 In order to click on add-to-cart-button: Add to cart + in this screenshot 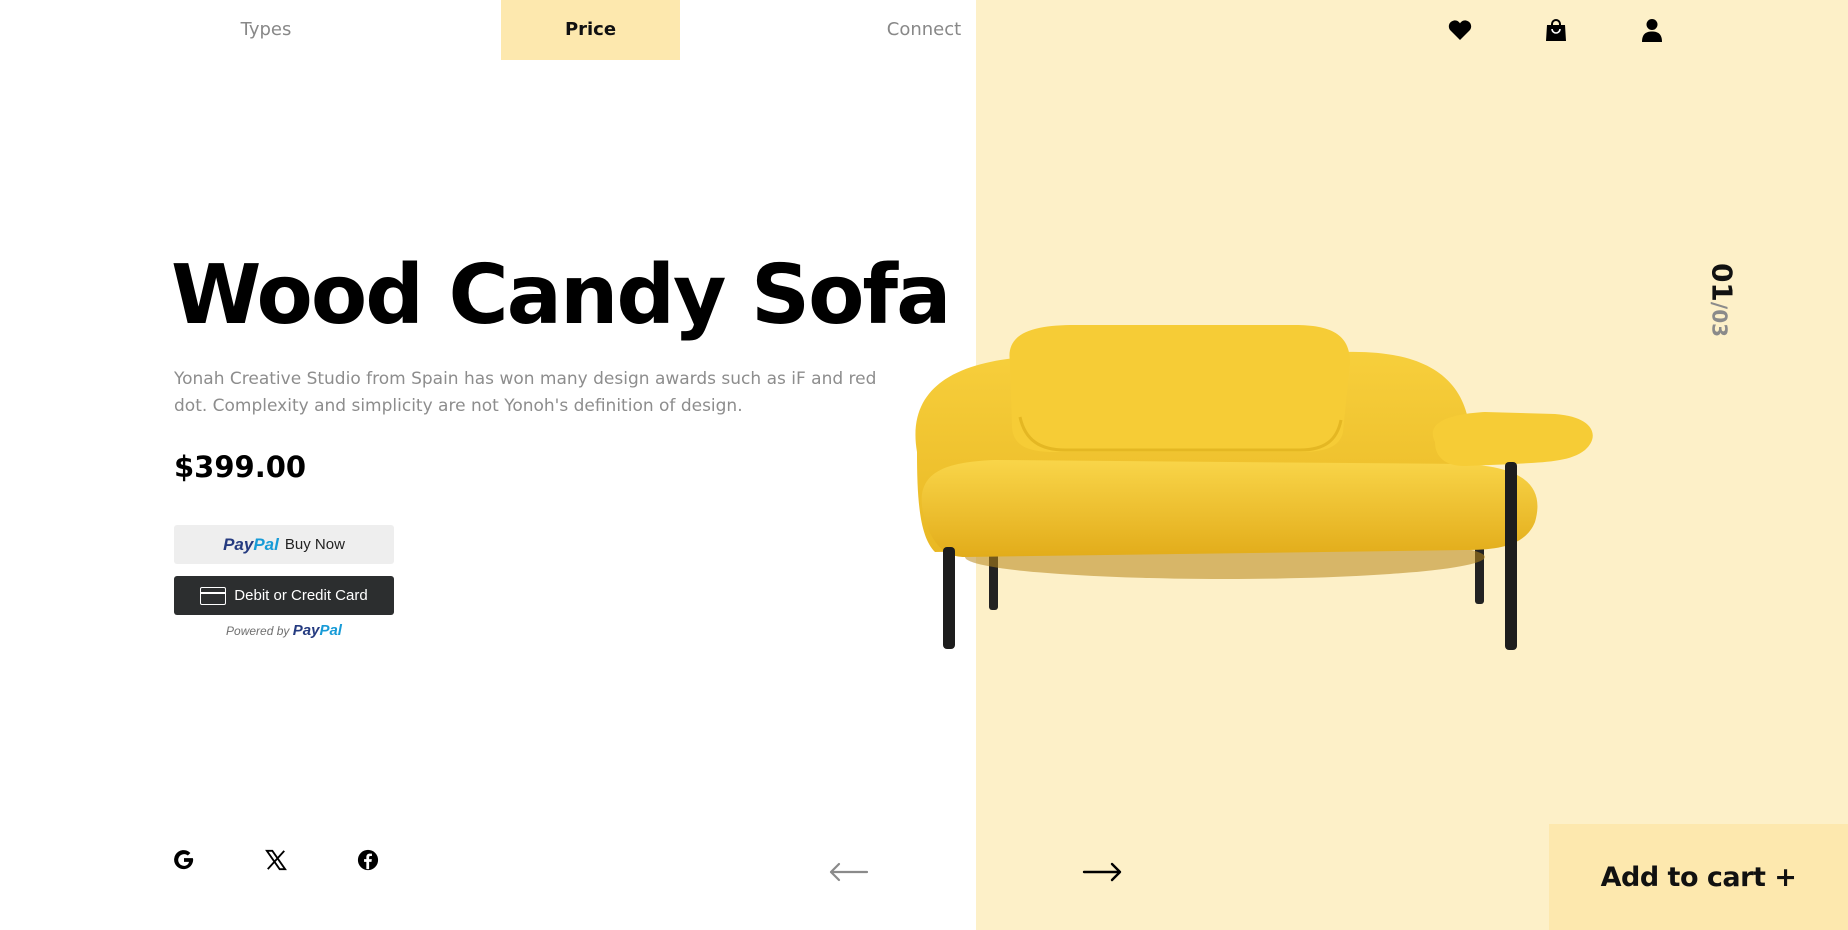, I will do `click(1698, 877)`.